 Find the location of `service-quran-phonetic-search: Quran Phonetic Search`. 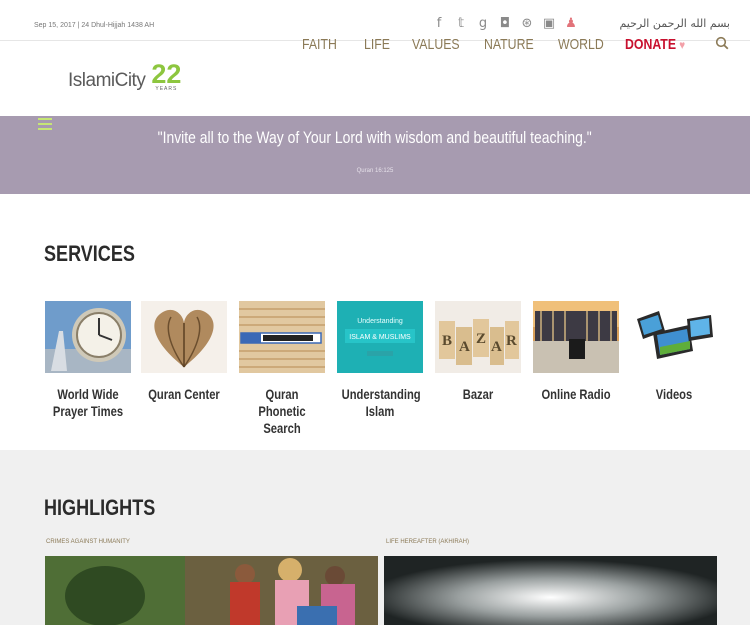

service-quran-phonetic-search: Quran Phonetic Search is located at coordinates (282, 369).